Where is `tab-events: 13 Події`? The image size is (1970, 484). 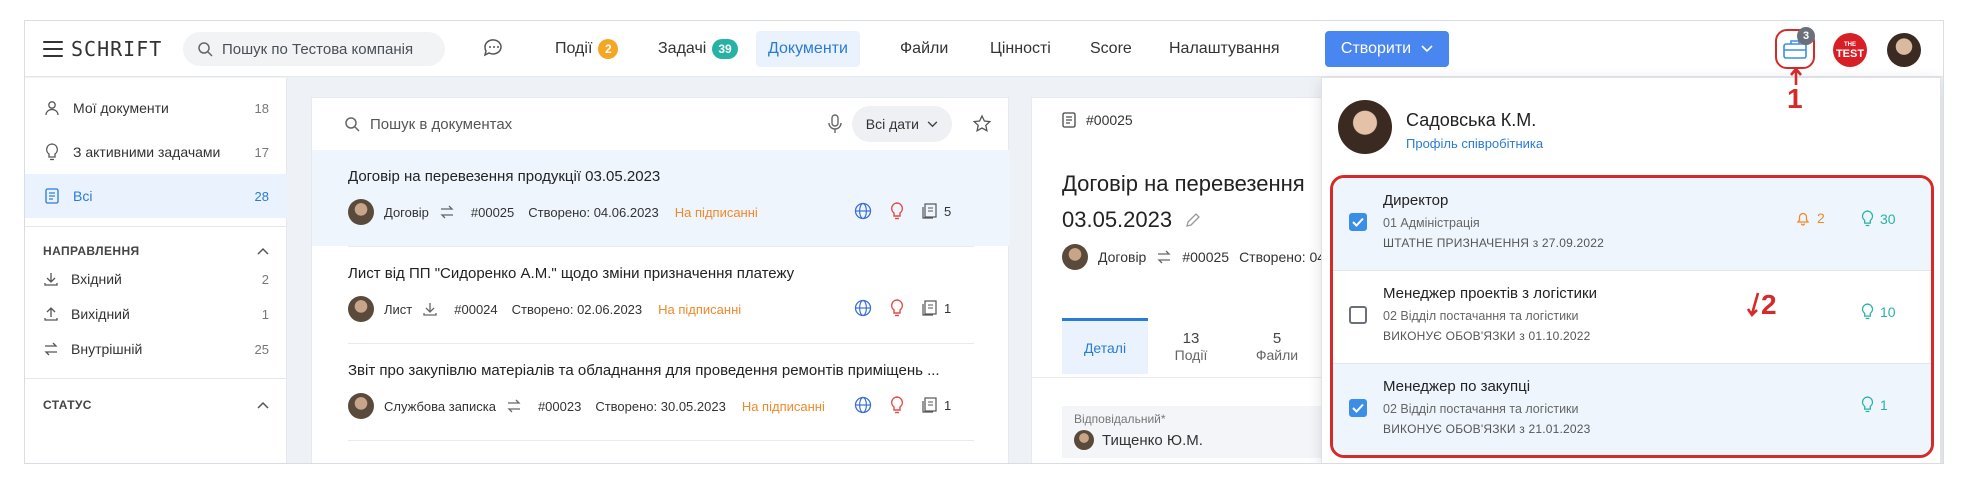
tab-events: 13 Події is located at coordinates (1191, 346).